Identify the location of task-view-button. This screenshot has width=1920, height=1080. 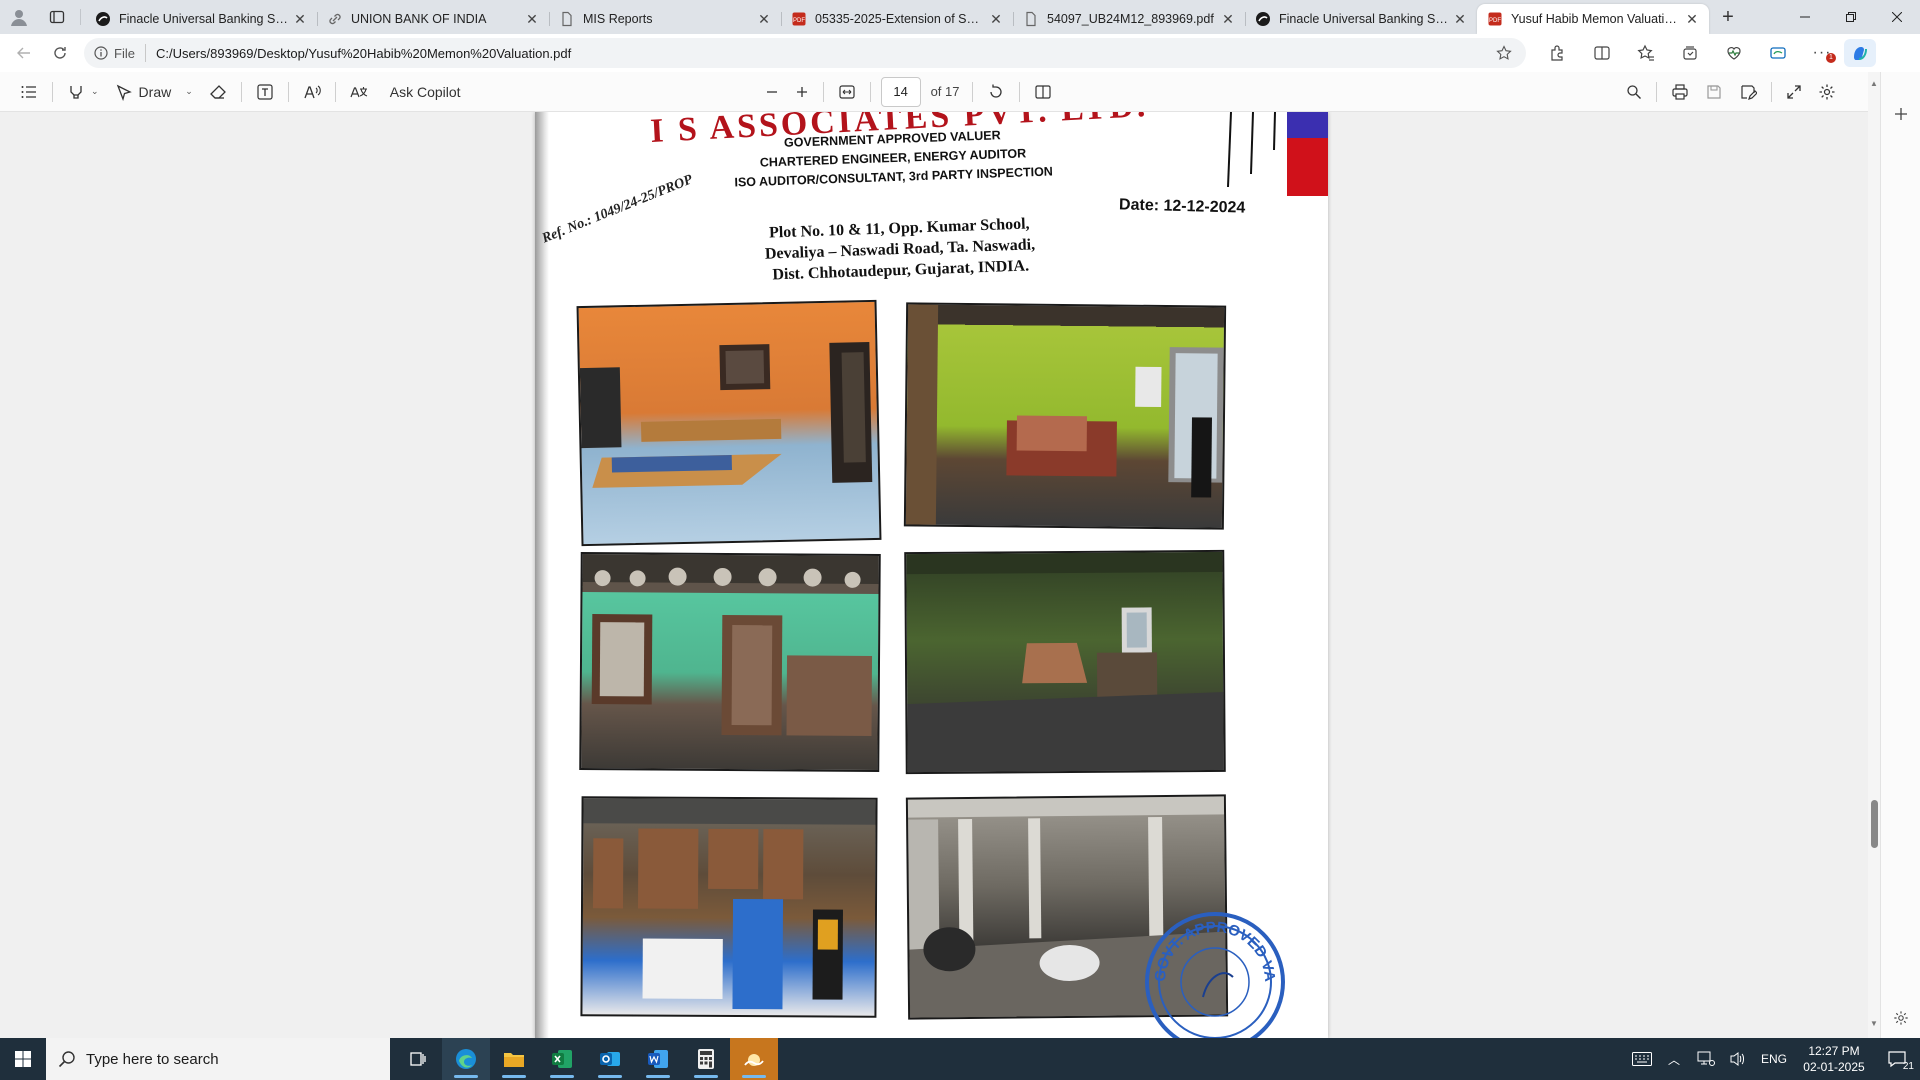
(418, 1059).